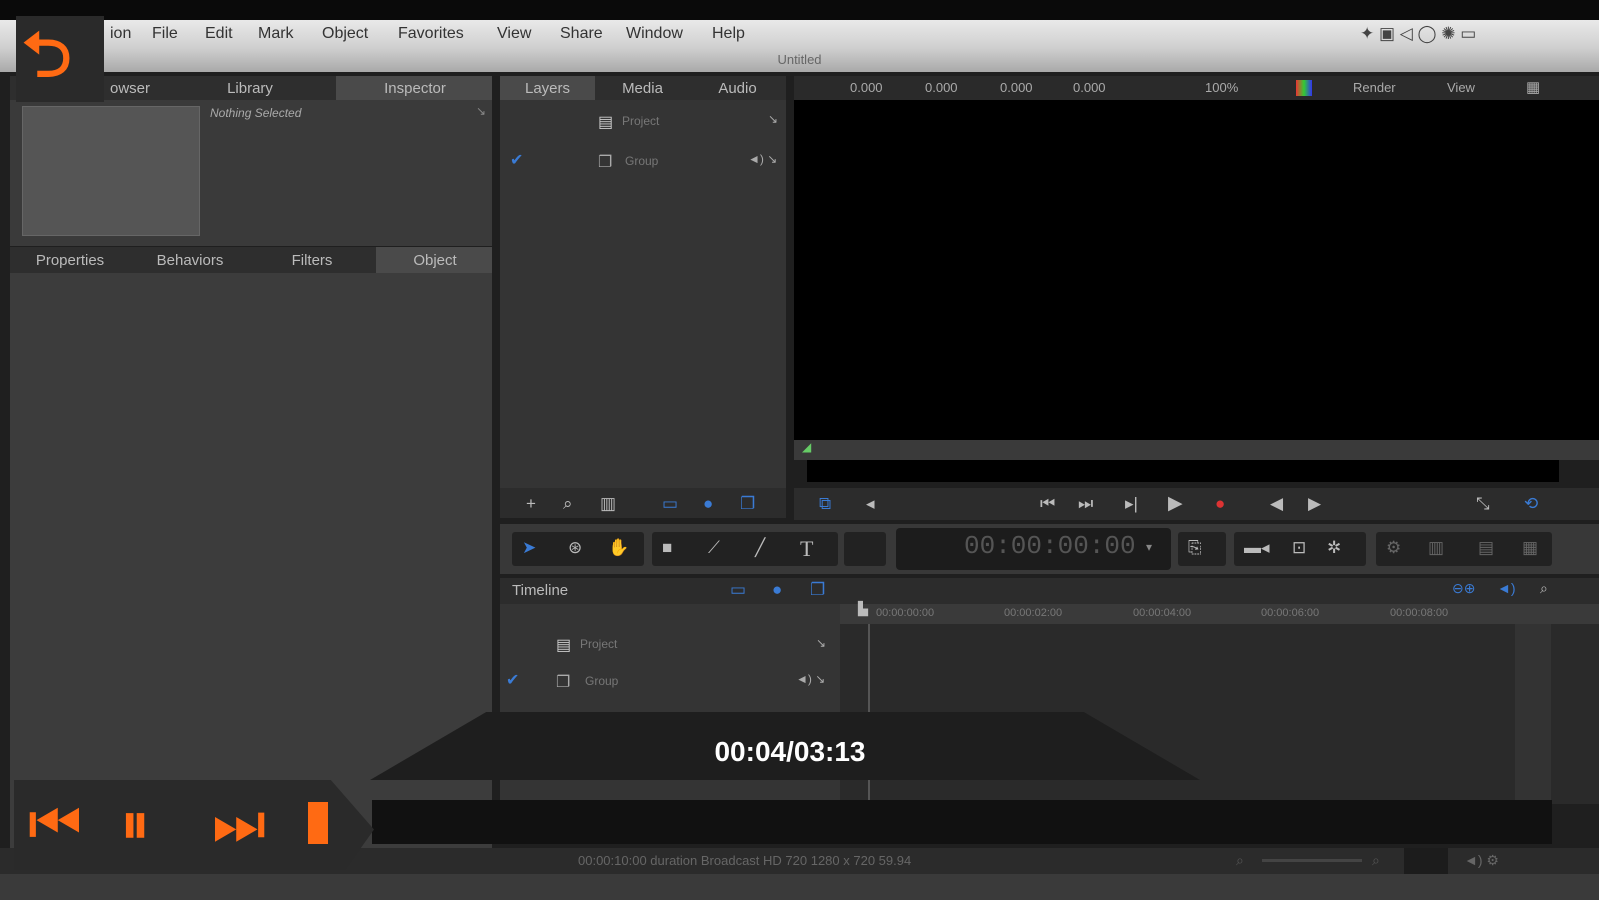 Image resolution: width=1599 pixels, height=900 pixels. What do you see at coordinates (415, 88) in the screenshot?
I see `tab-inspector: Inspector` at bounding box center [415, 88].